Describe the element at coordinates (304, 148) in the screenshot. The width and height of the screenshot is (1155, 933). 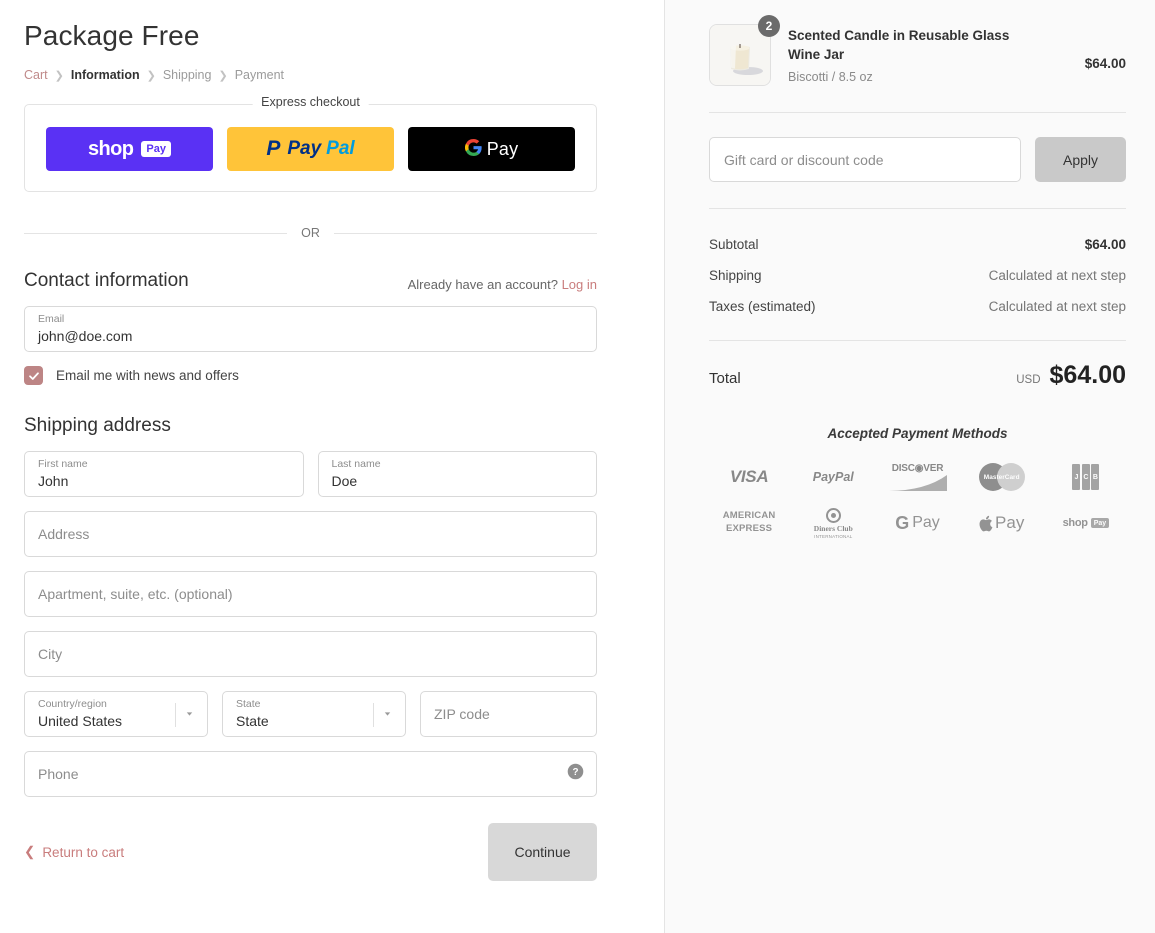
I see `paypal-wordmark-pay: Pay` at that location.